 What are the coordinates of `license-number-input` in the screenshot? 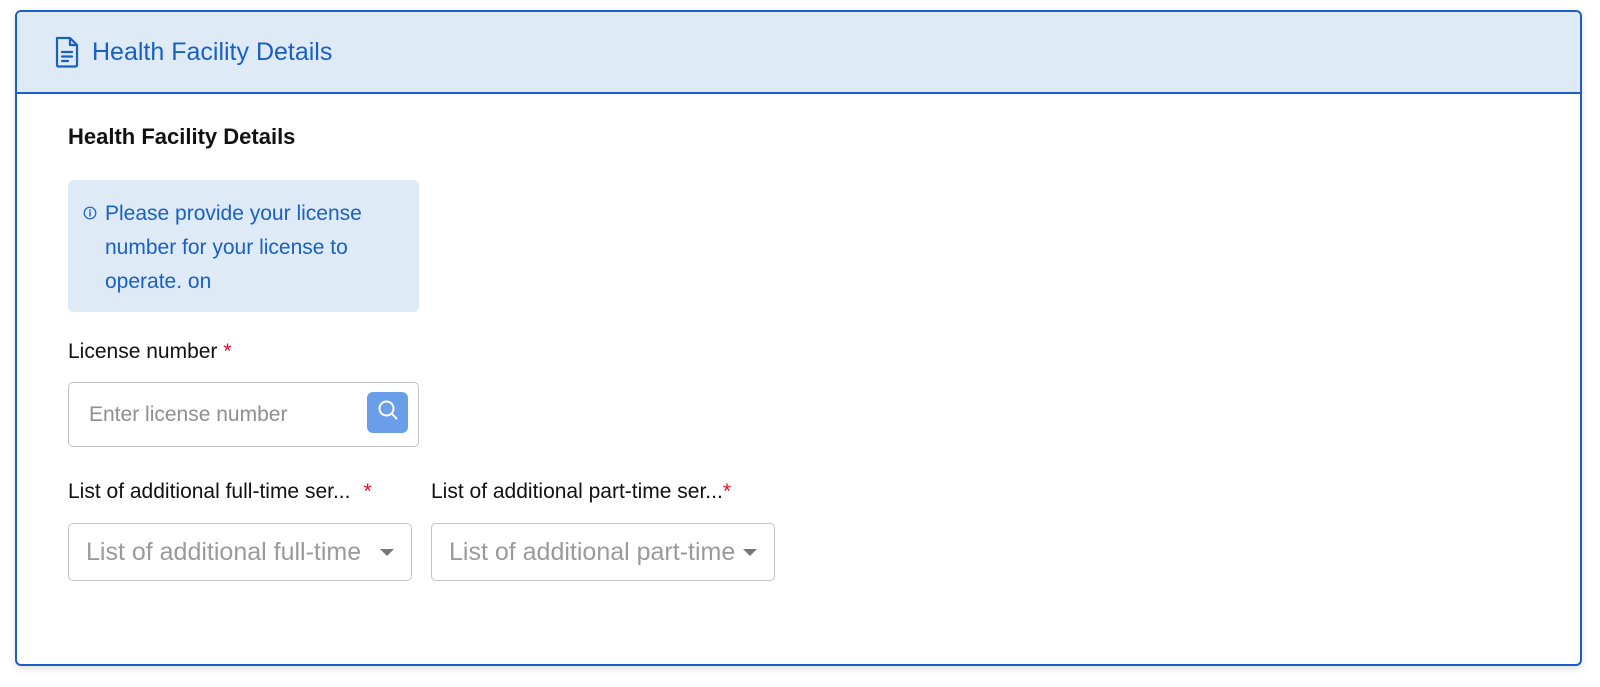 It's located at (219, 414).